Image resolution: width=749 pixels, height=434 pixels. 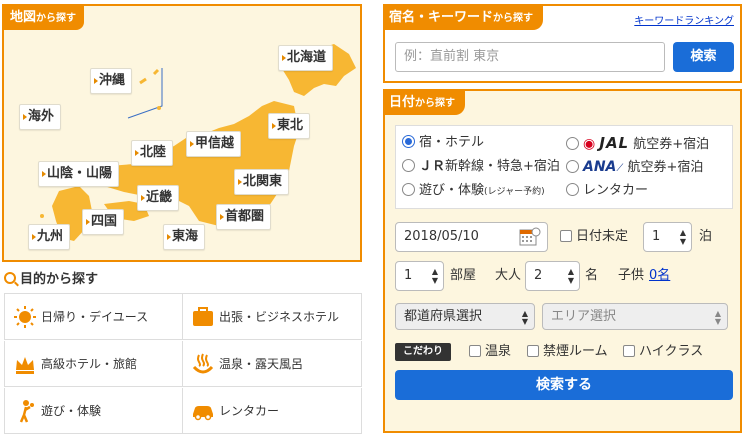 What do you see at coordinates (203, 363) in the screenshot?
I see `hot-spring-icon` at bounding box center [203, 363].